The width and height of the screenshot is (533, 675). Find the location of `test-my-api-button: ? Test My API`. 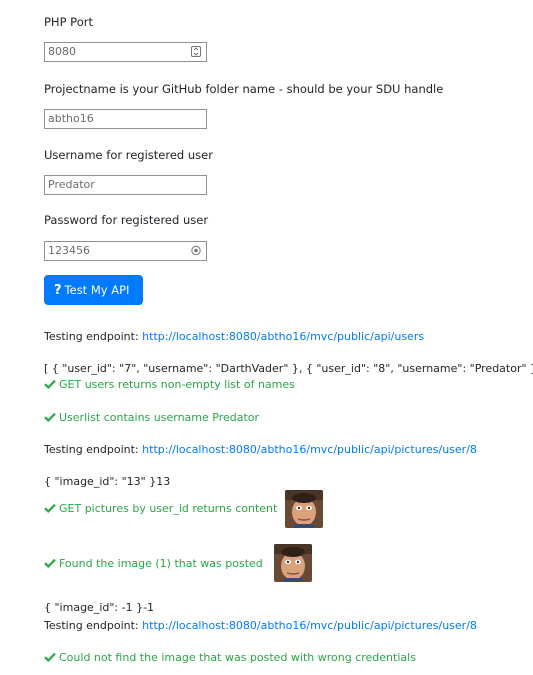

test-my-api-button: ? Test My API is located at coordinates (93, 290).